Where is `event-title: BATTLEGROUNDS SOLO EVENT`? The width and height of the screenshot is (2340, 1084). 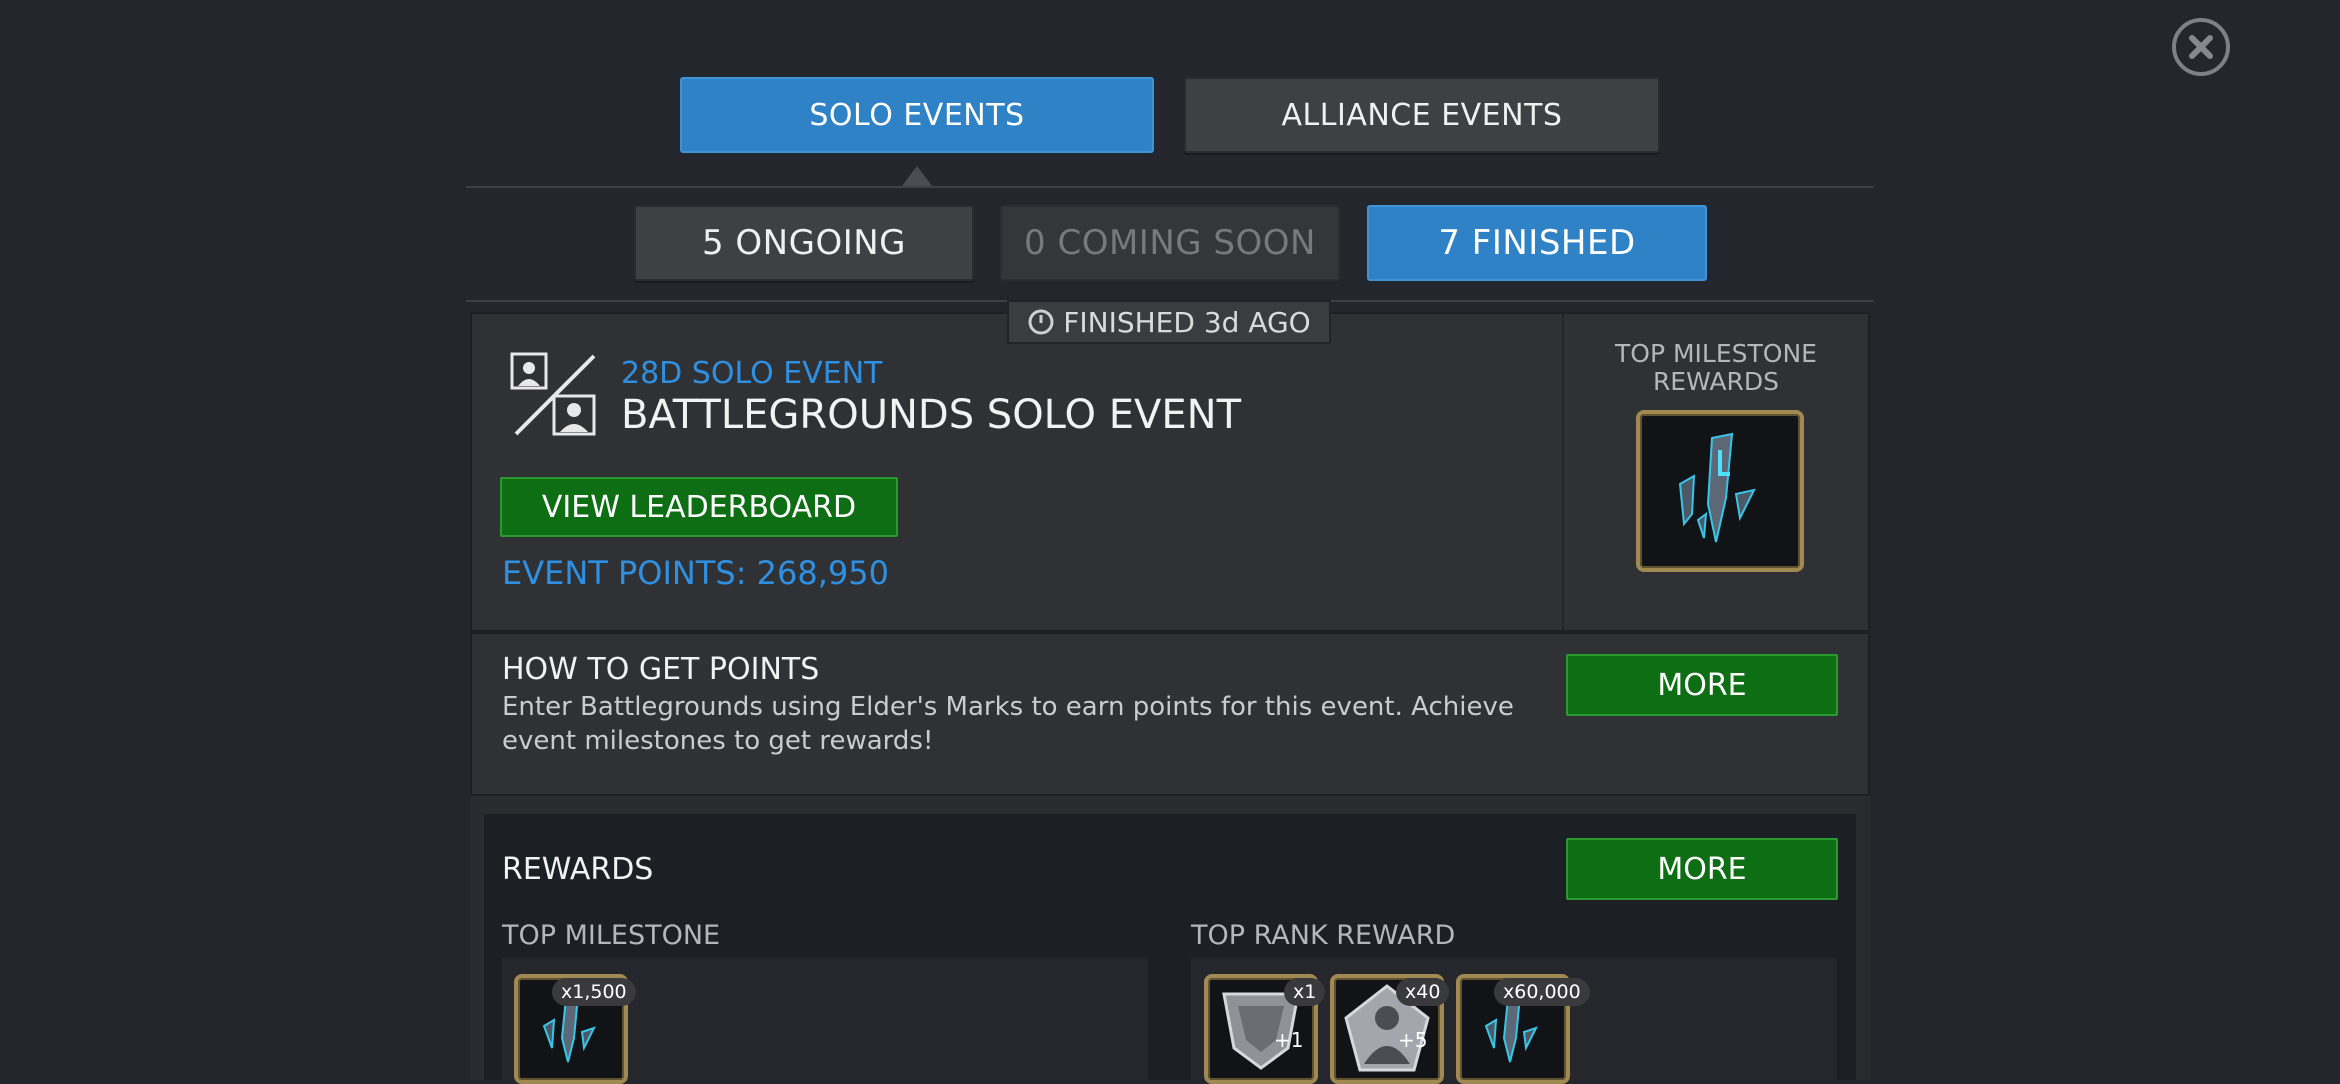
event-title: BATTLEGROUNDS SOLO EVENT is located at coordinates (931, 415).